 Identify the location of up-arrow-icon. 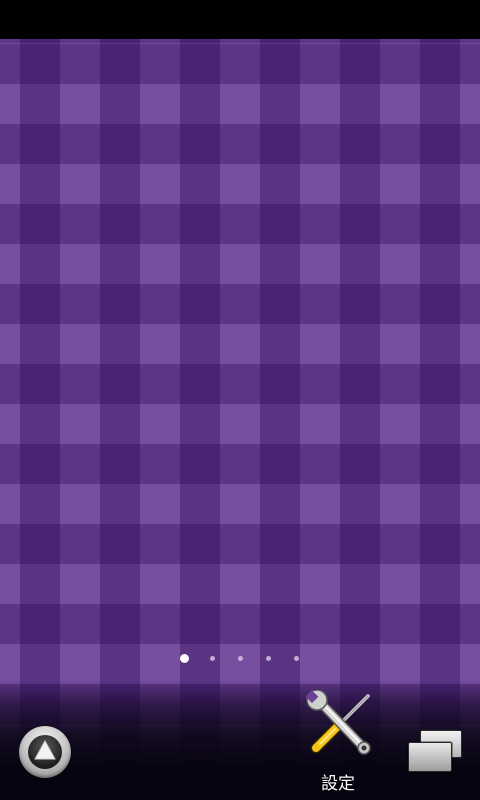
(45, 749).